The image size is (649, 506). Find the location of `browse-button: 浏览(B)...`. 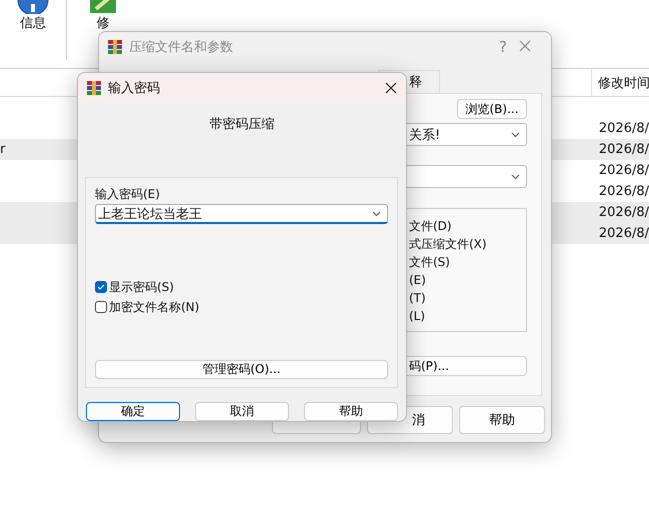

browse-button: 浏览(B)... is located at coordinates (492, 109).